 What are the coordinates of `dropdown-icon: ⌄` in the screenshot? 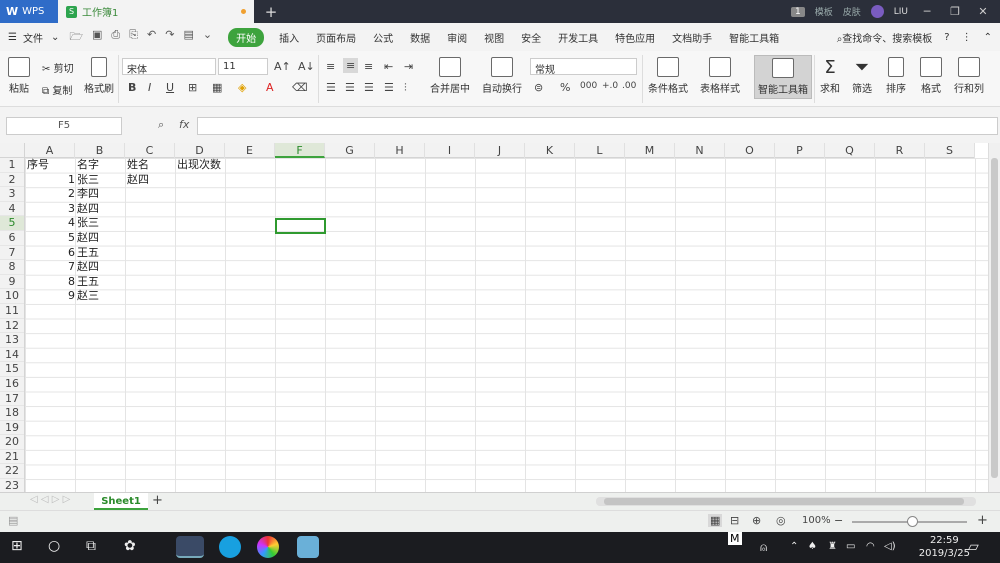 It's located at (207, 37).